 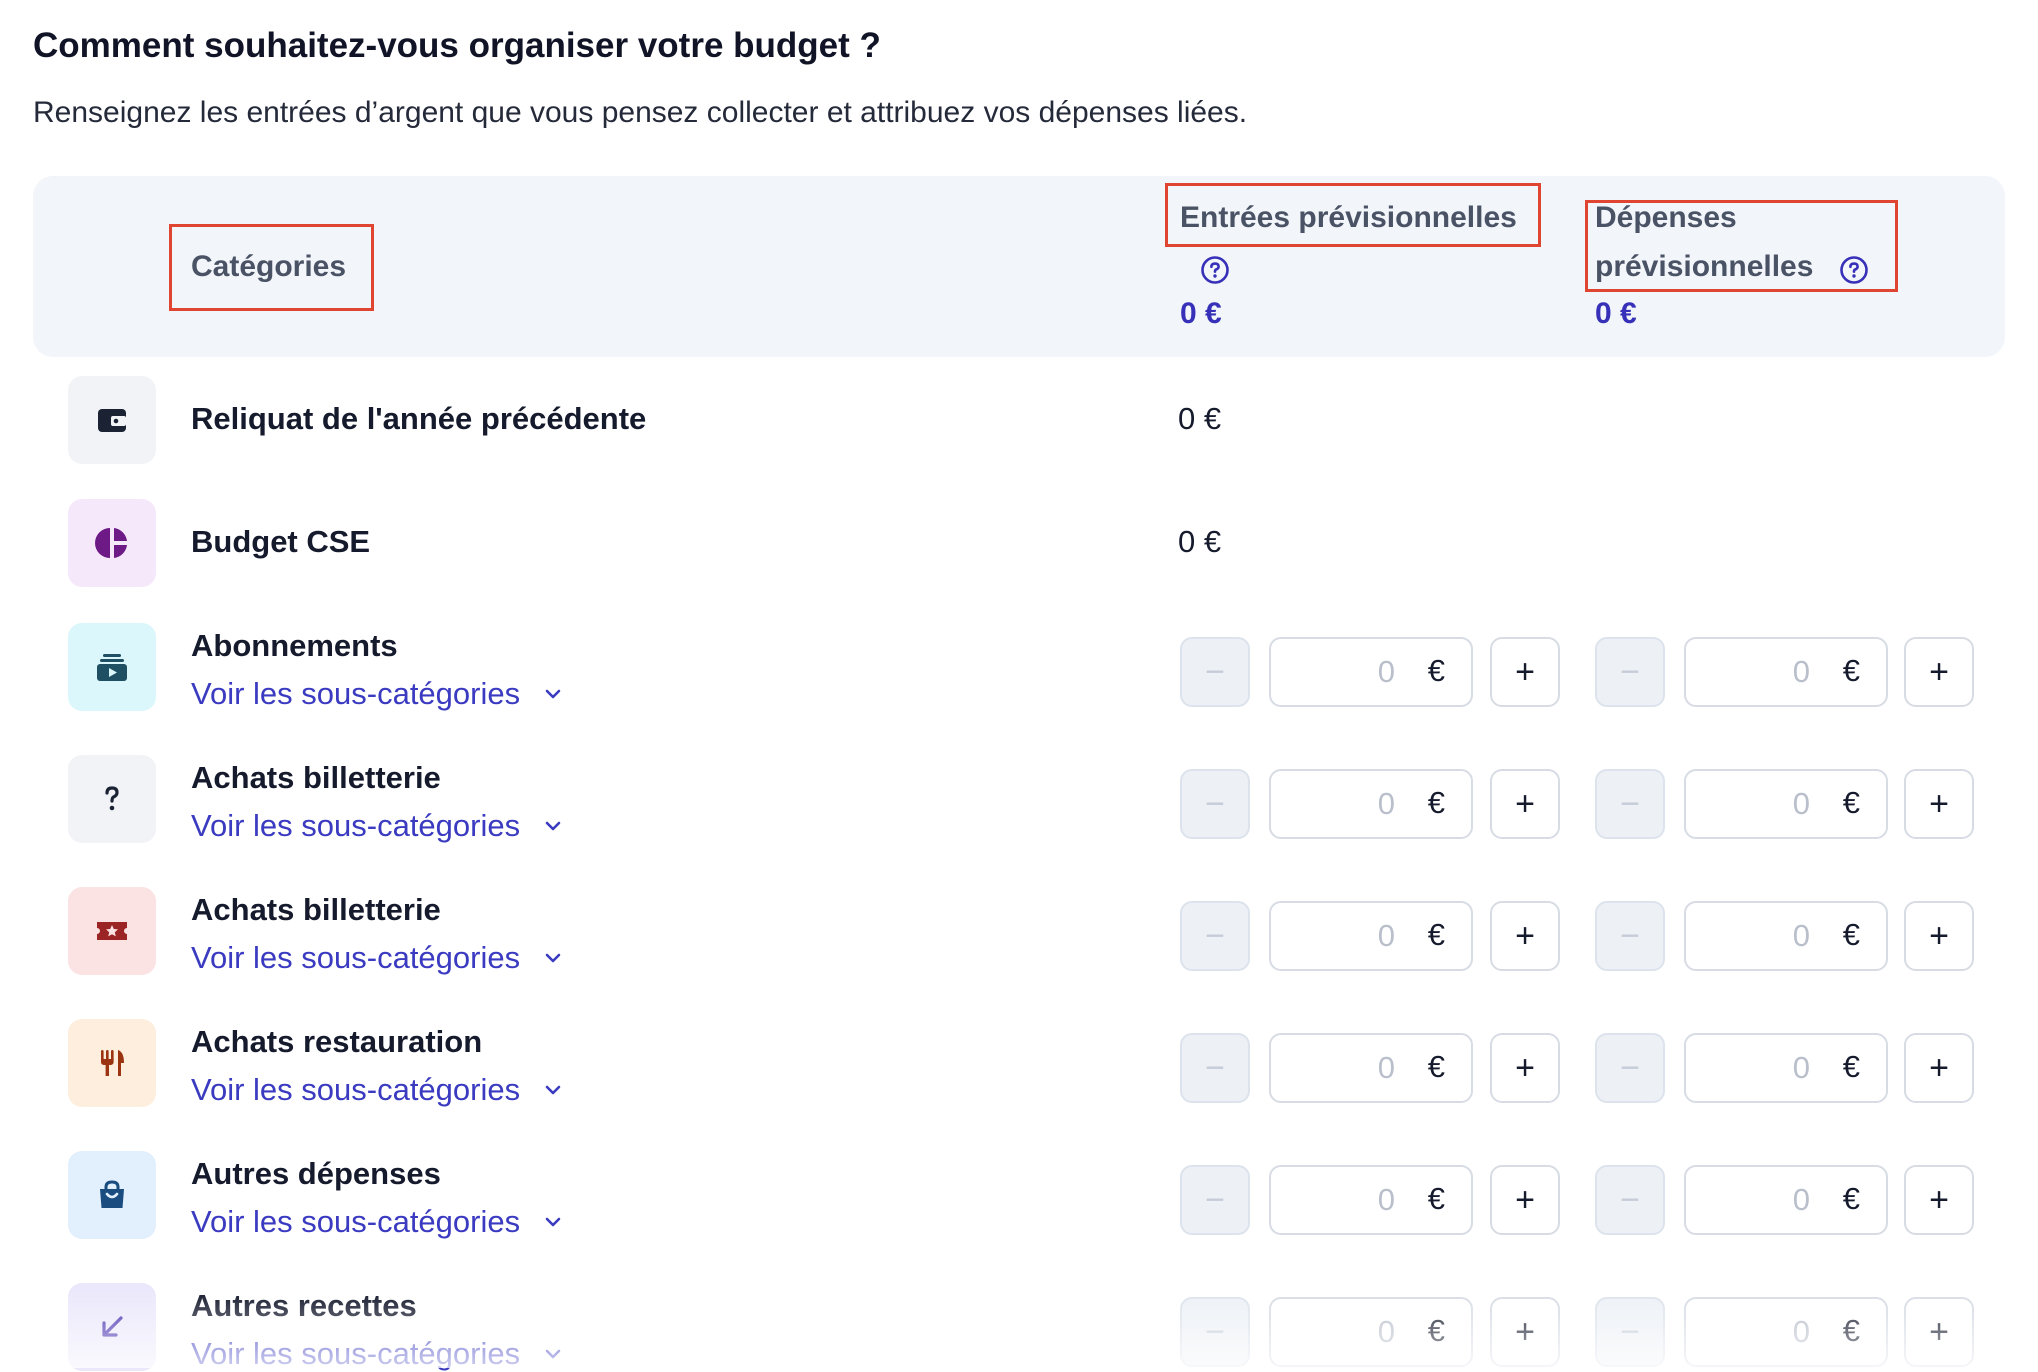 I want to click on income-total: 0 €, so click(x=1201, y=313).